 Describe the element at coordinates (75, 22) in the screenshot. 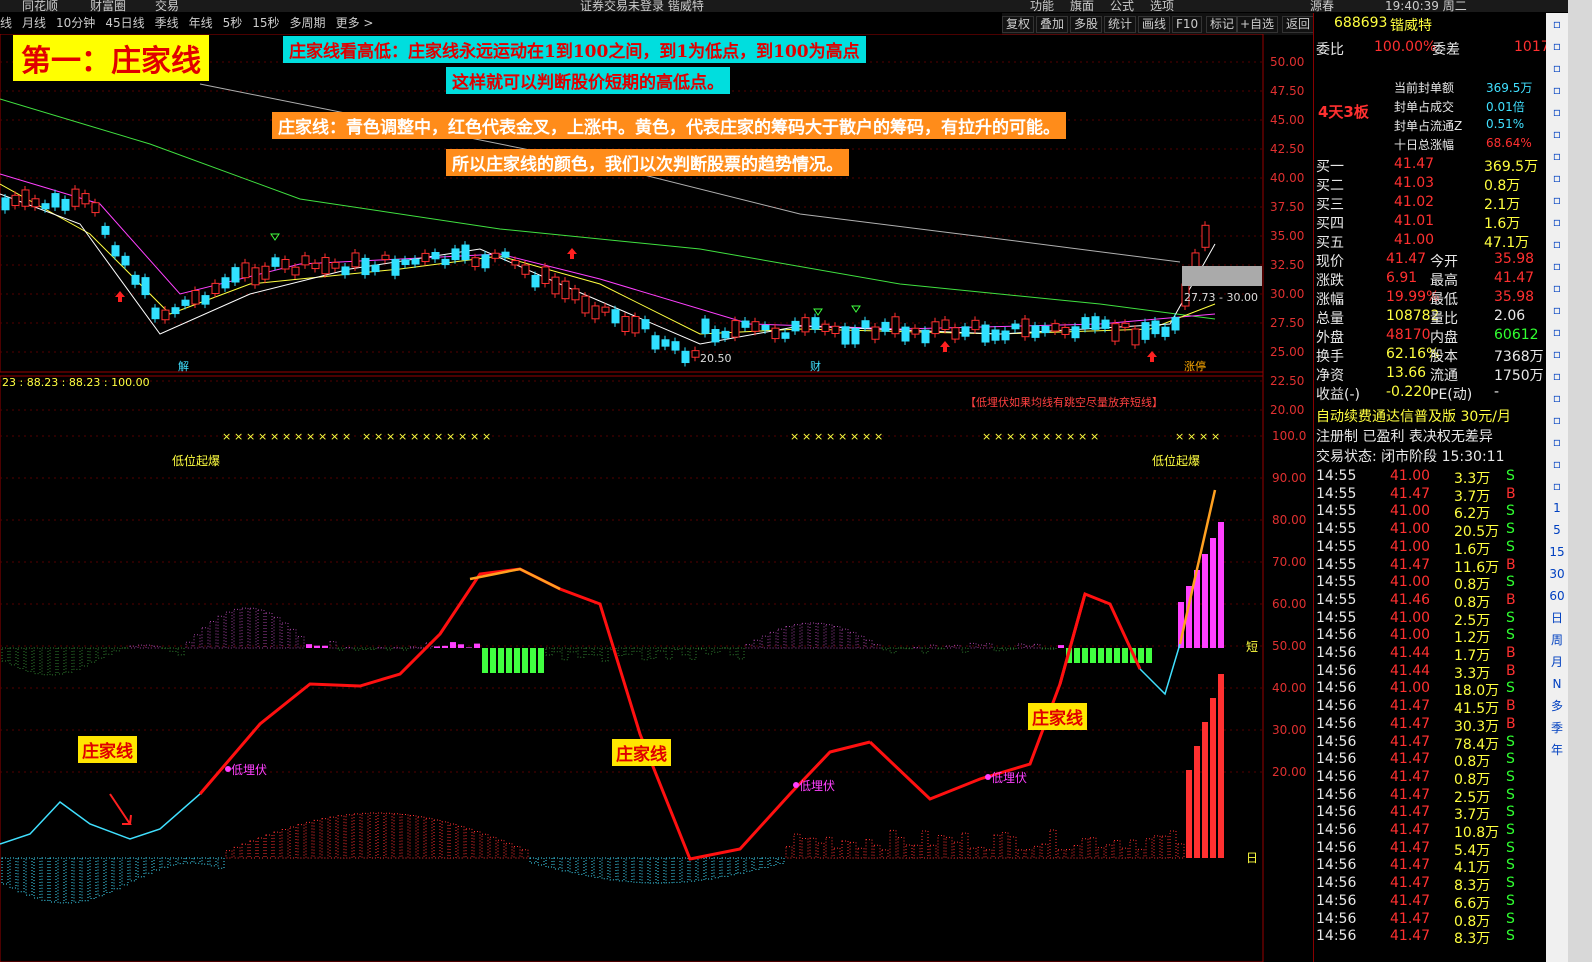

I see `period-tab: 10分钟` at that location.